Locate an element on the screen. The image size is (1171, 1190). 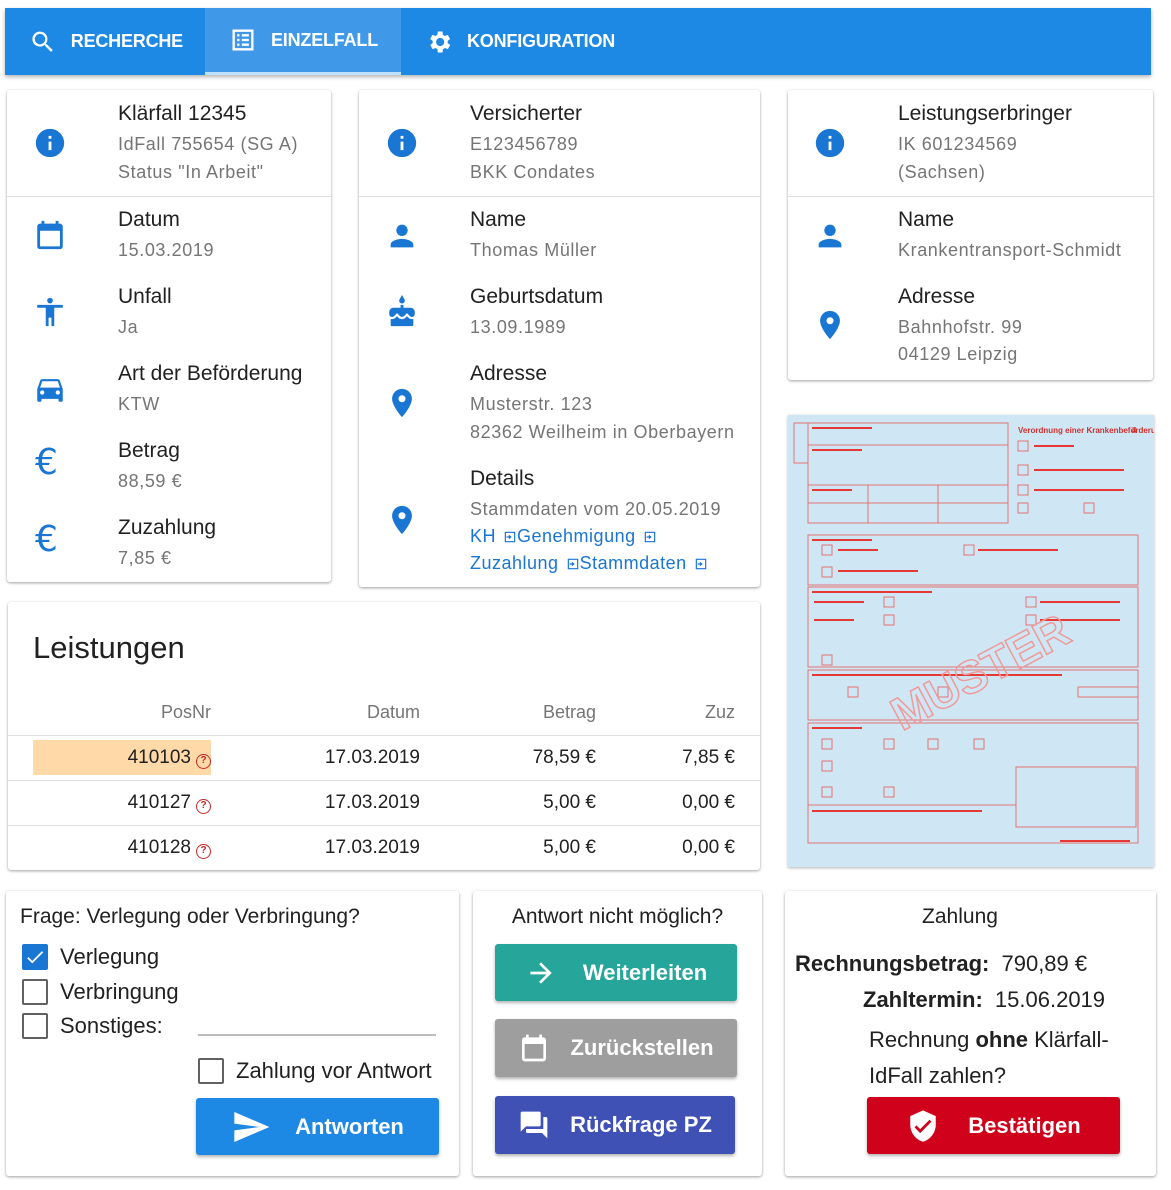
details-sub: Stammdaten vom 20.05.2019 is located at coordinates (596, 509).